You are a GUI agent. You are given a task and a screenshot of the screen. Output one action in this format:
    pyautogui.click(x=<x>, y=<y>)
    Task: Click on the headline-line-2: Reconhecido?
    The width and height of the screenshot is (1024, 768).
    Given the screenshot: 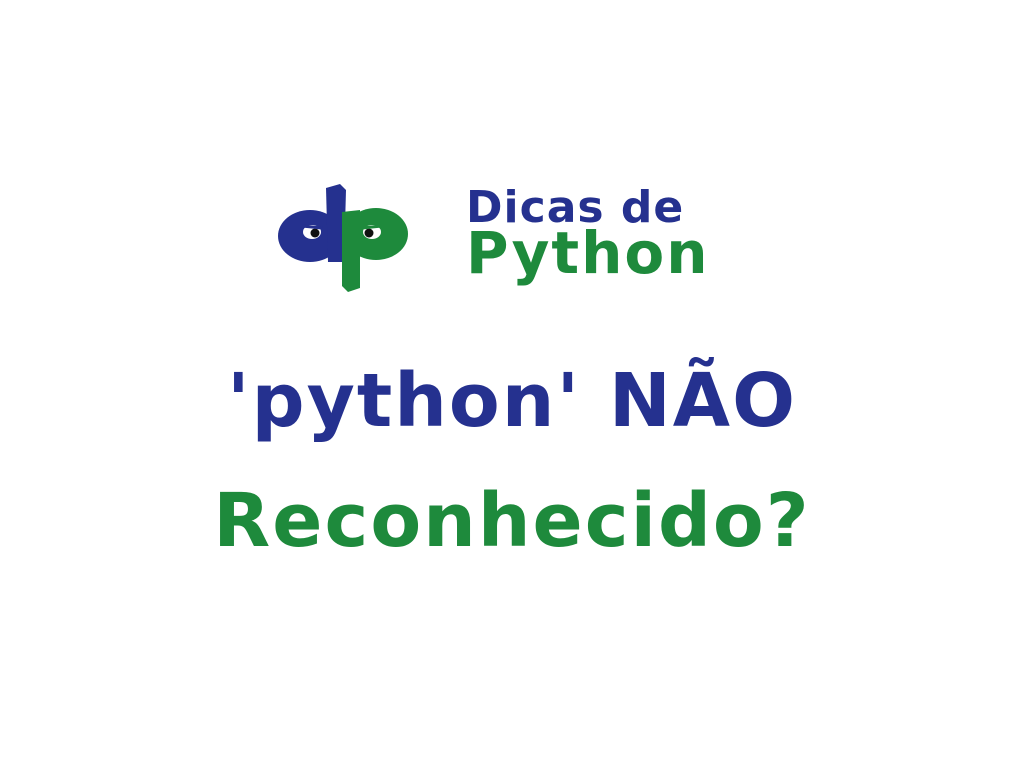 What is the action you would take?
    pyautogui.click(x=512, y=521)
    